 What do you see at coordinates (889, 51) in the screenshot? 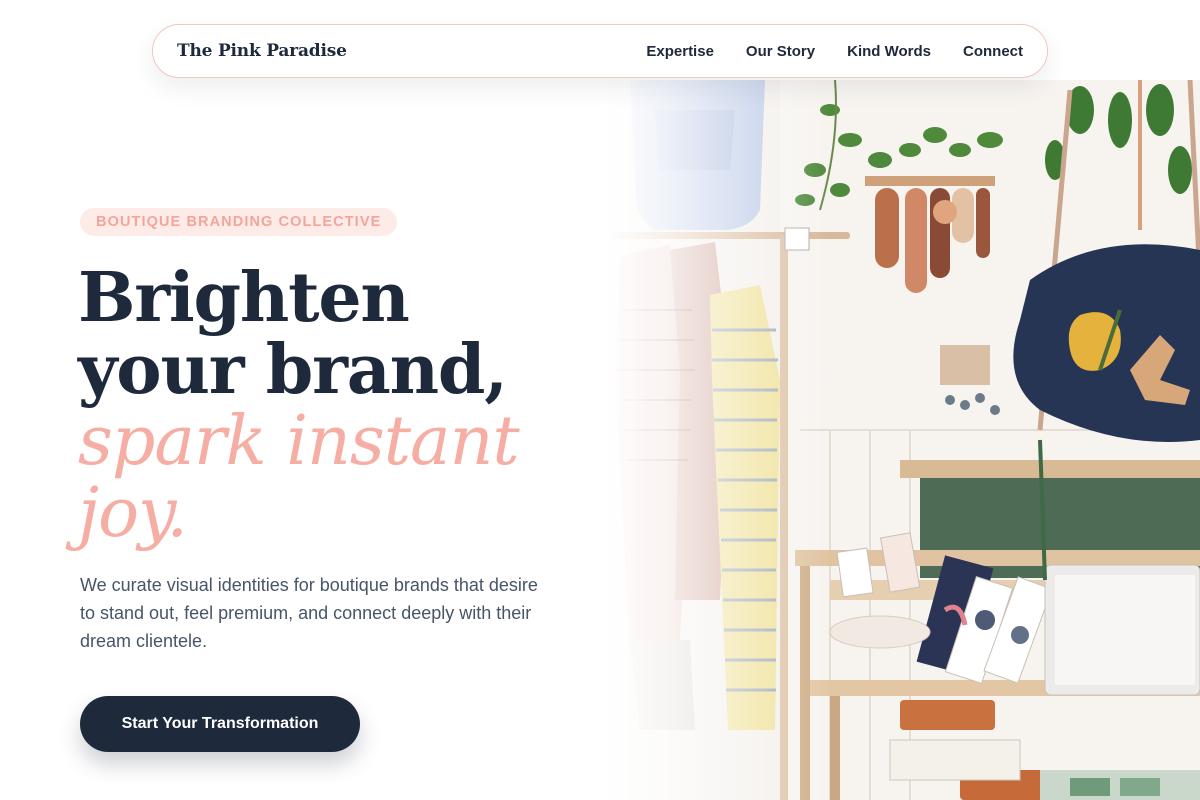
I see `nav-link-kind-words: Kind Words` at bounding box center [889, 51].